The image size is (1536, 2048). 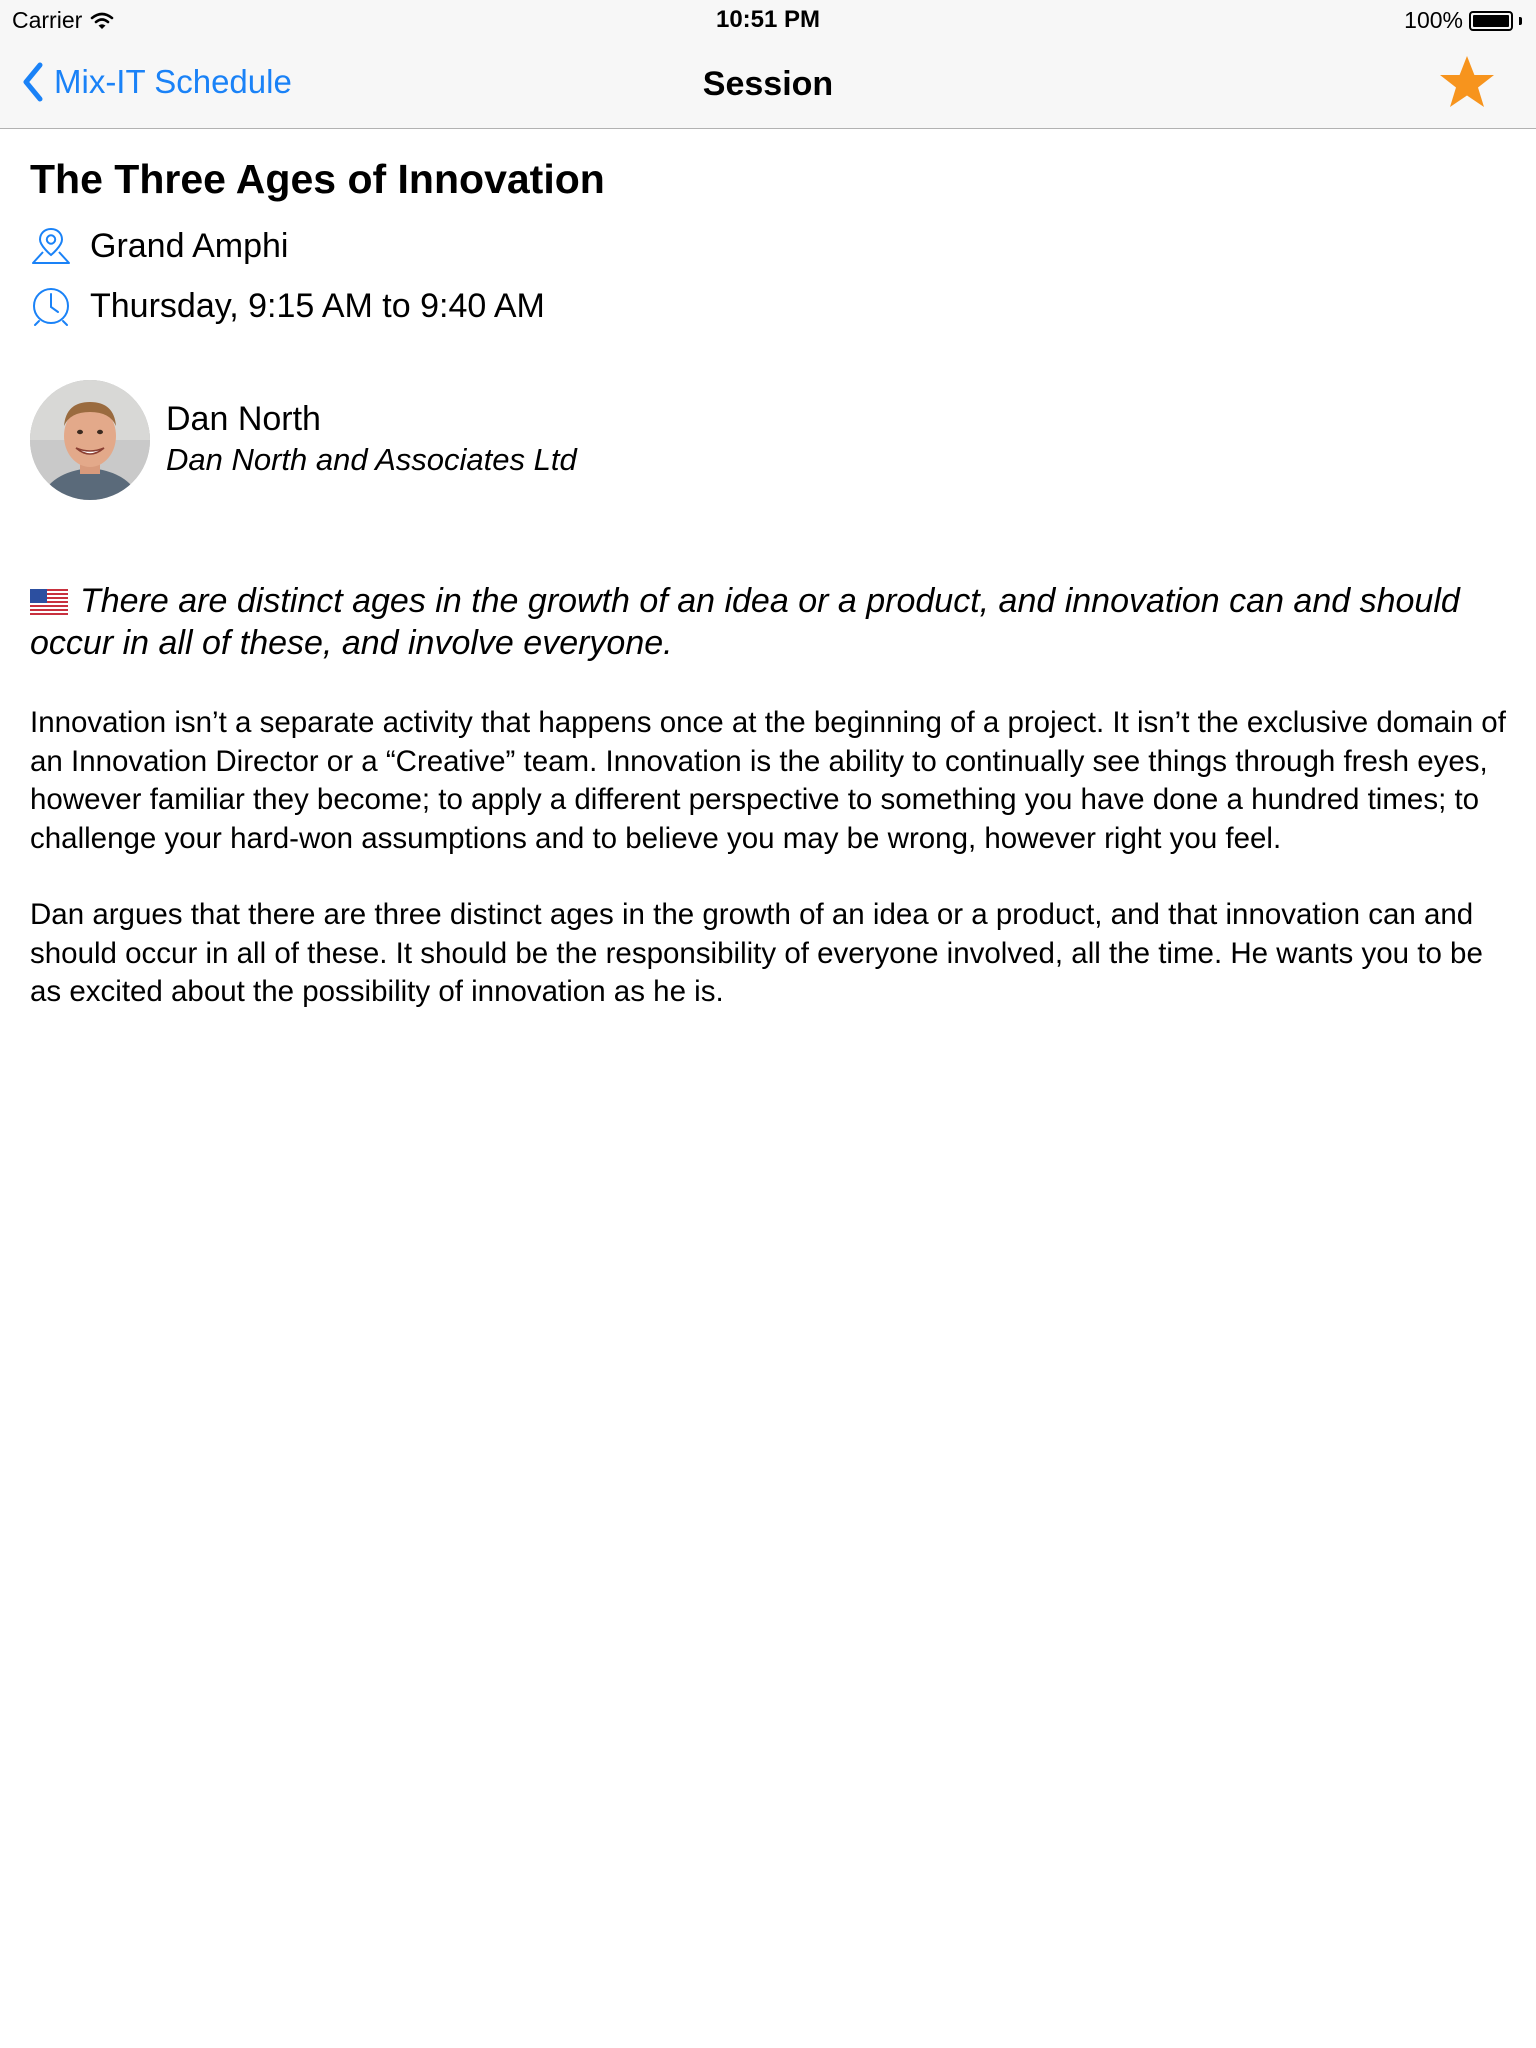 What do you see at coordinates (1491, 20) in the screenshot?
I see `battery-icon` at bounding box center [1491, 20].